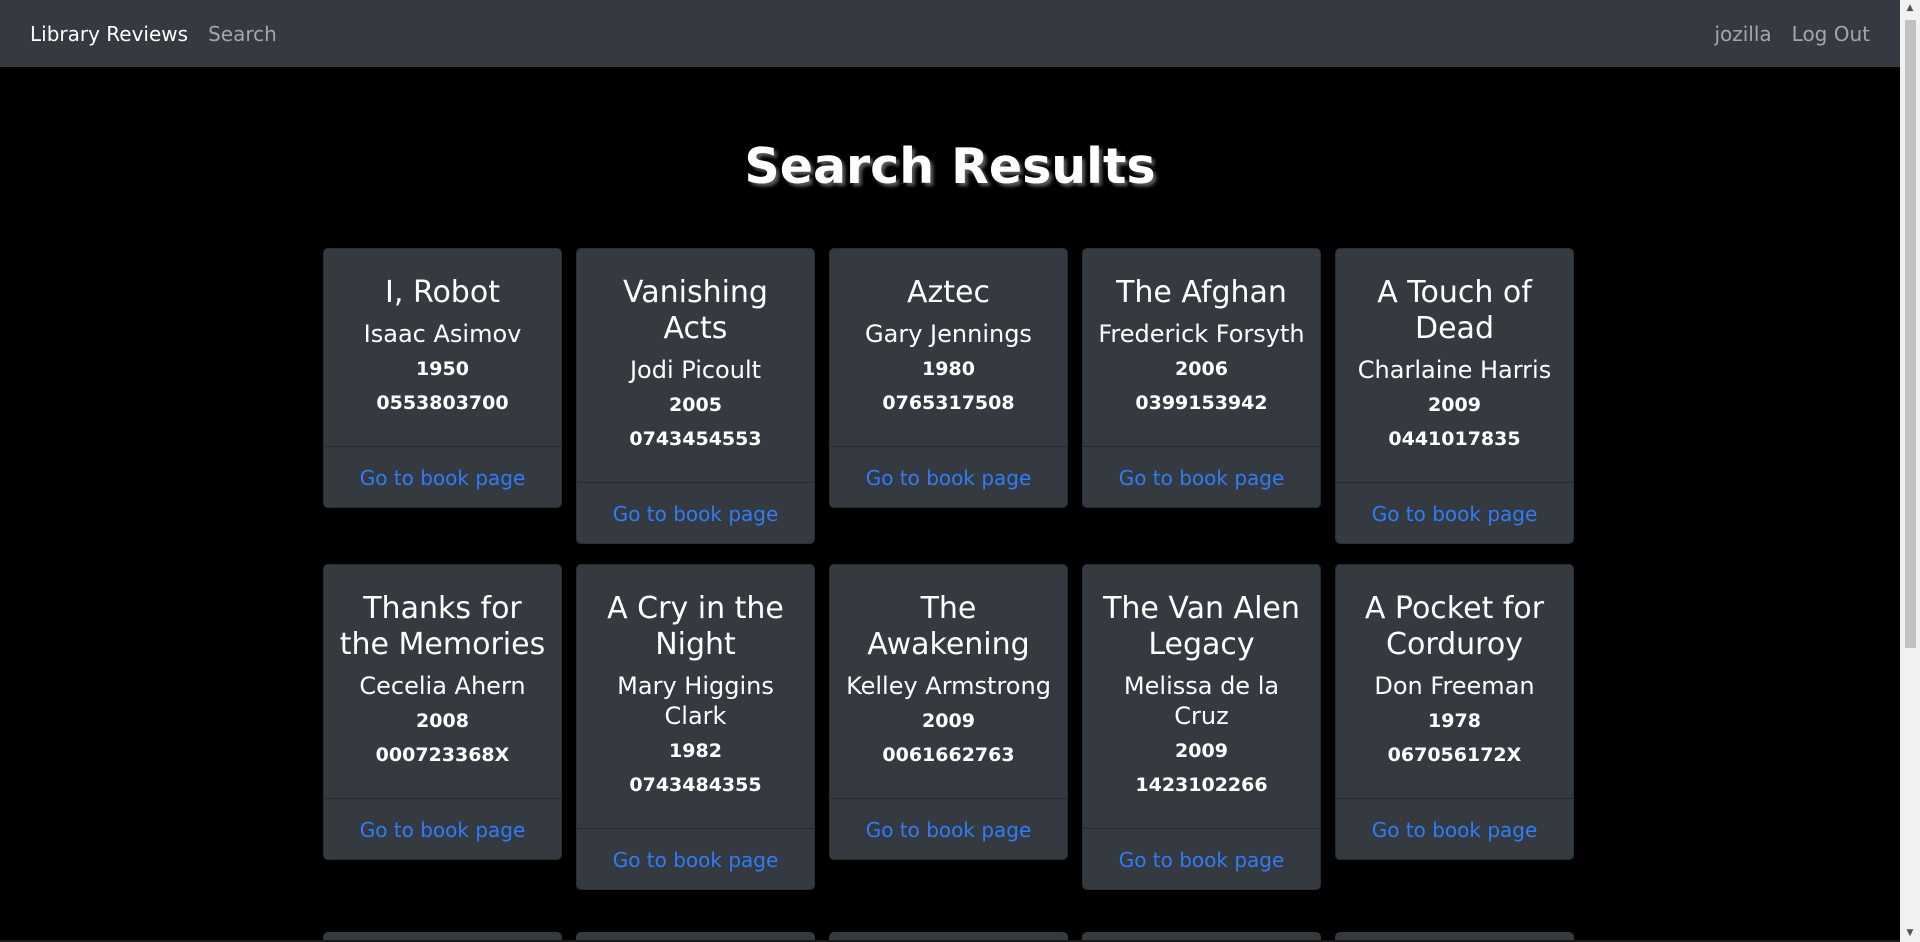 The width and height of the screenshot is (1920, 942). What do you see at coordinates (948, 369) in the screenshot?
I see `book-year: 1980` at bounding box center [948, 369].